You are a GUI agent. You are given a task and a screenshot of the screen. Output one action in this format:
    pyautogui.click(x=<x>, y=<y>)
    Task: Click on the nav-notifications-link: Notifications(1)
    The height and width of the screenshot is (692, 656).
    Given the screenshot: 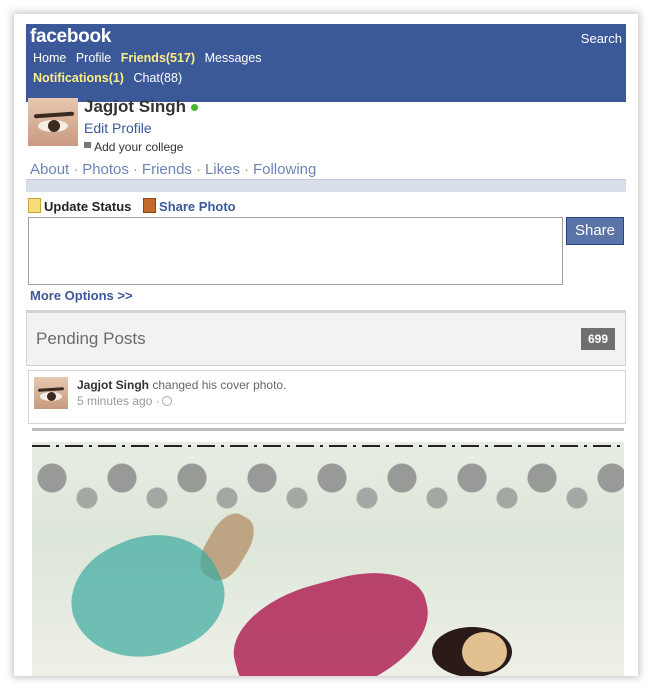 What is the action you would take?
    pyautogui.click(x=78, y=78)
    